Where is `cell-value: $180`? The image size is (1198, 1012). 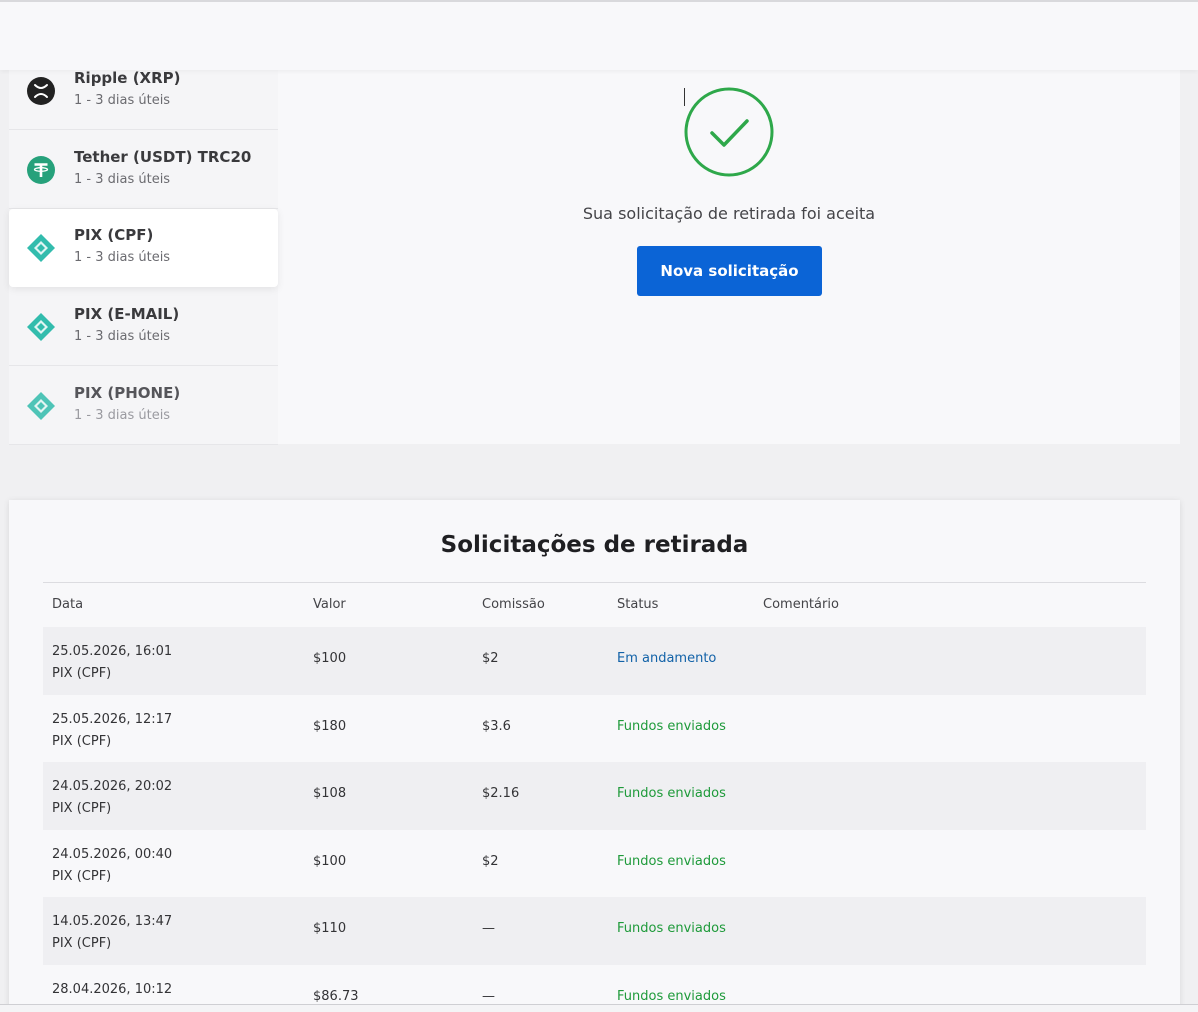 cell-value: $180 is located at coordinates (330, 726).